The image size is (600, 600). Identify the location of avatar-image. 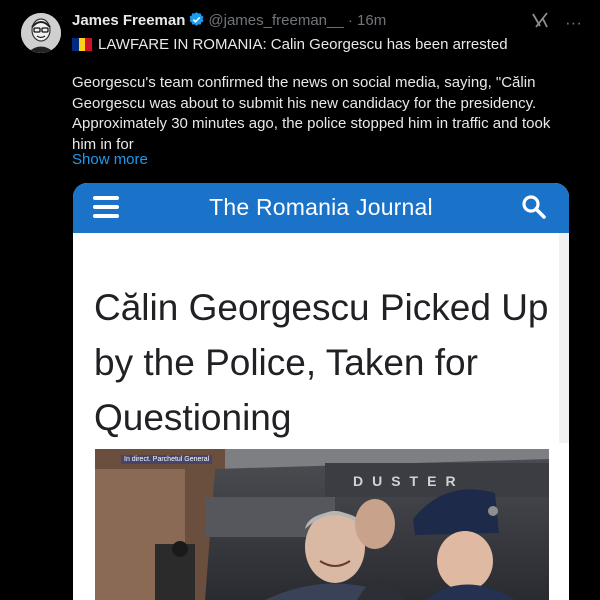
(41, 33).